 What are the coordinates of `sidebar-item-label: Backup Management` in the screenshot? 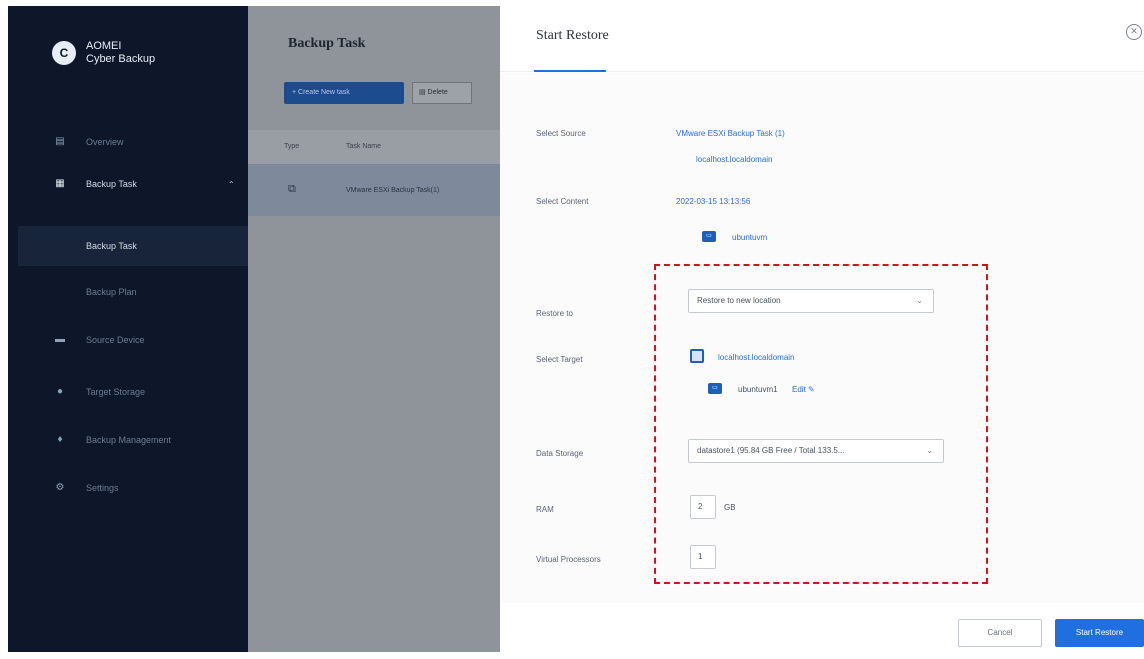 It's located at (129, 440).